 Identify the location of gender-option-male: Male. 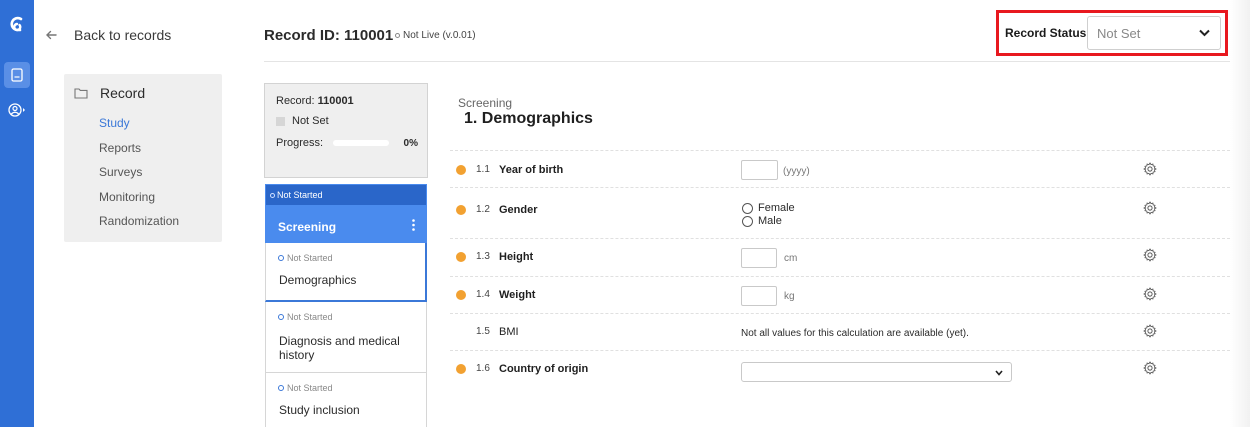
(762, 221).